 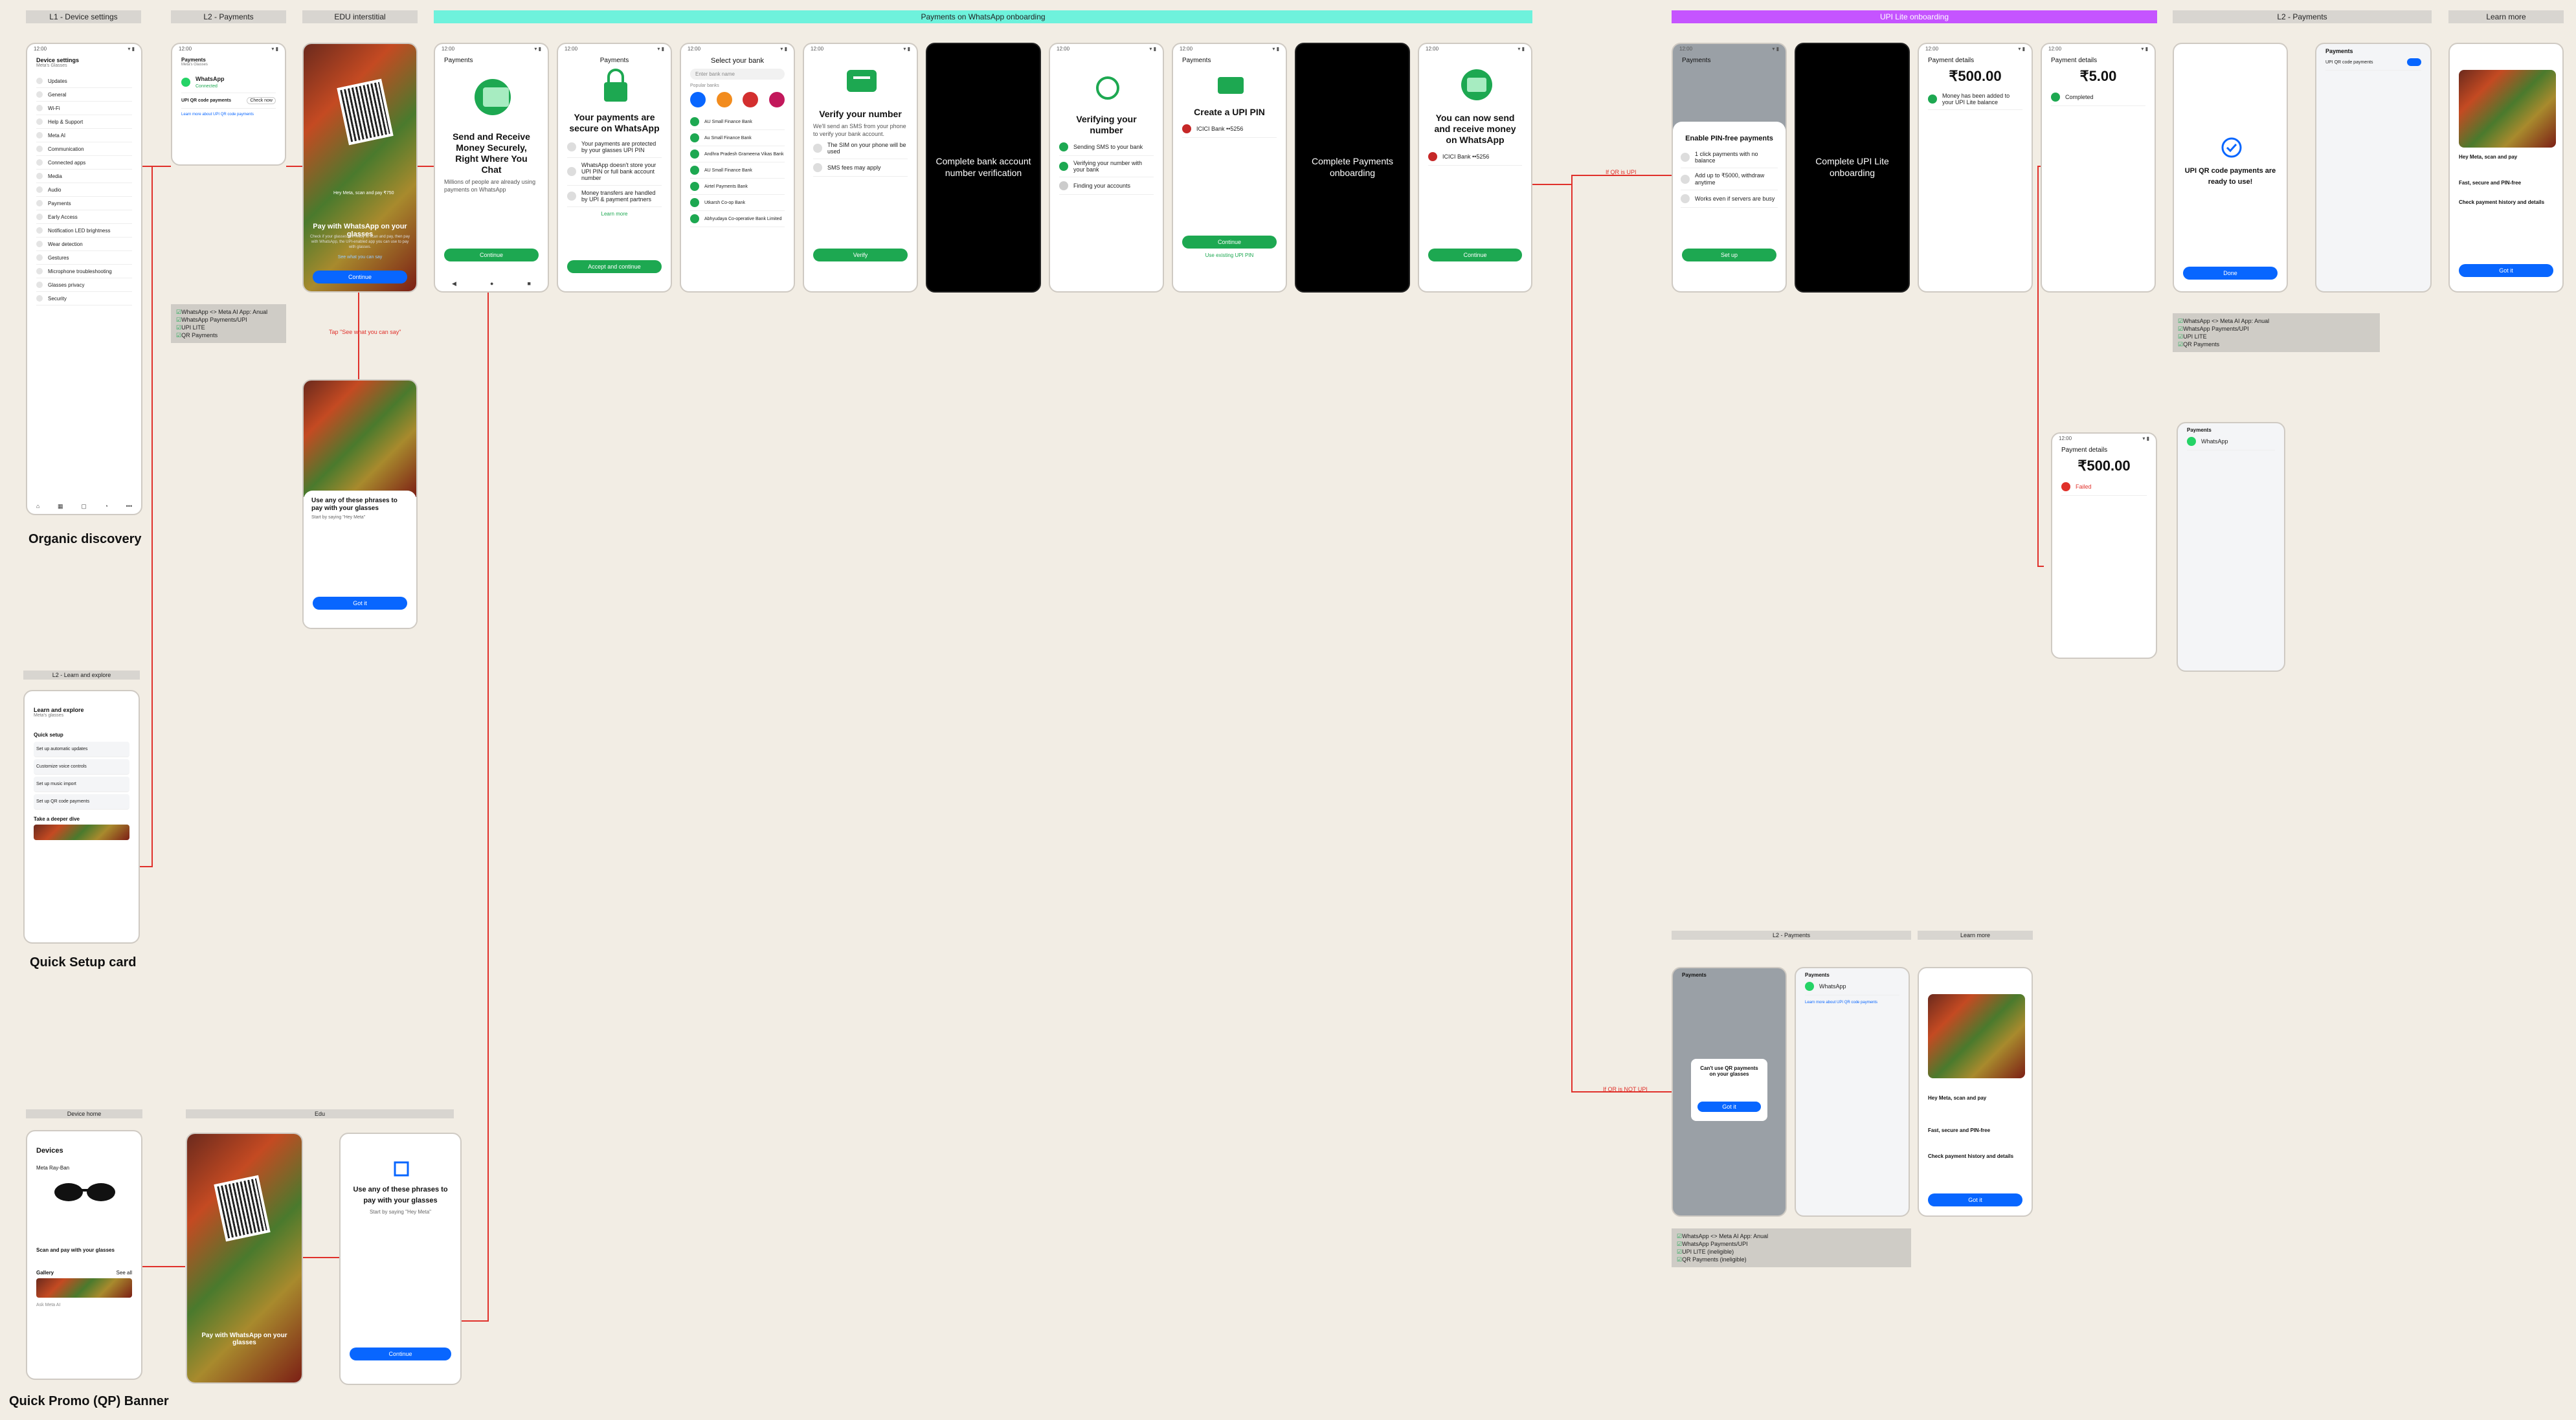 I want to click on payment-amount: ₹500.00, so click(x=1975, y=76).